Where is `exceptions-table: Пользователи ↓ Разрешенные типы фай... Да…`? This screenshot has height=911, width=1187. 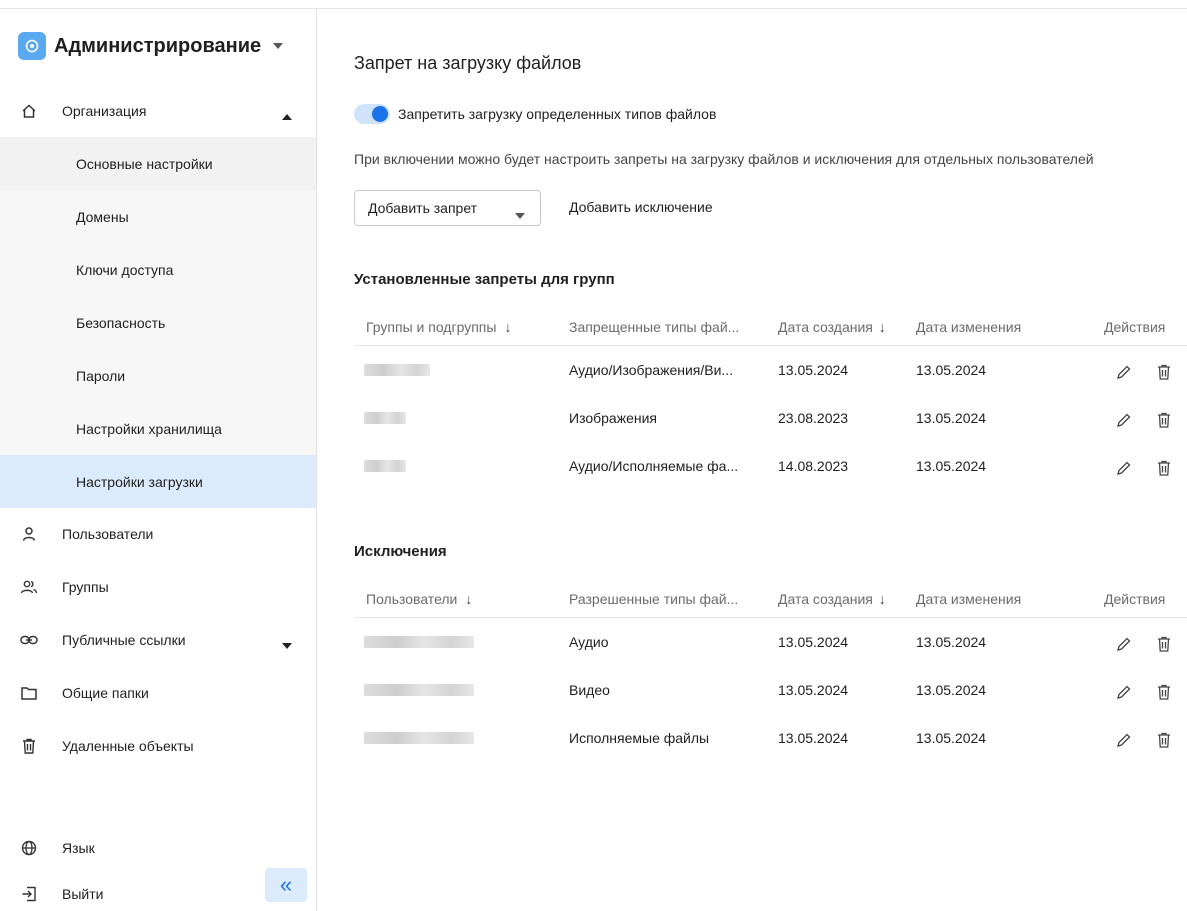 exceptions-table: Пользователи ↓ Разрешенные типы фай... Да… is located at coordinates (770, 671).